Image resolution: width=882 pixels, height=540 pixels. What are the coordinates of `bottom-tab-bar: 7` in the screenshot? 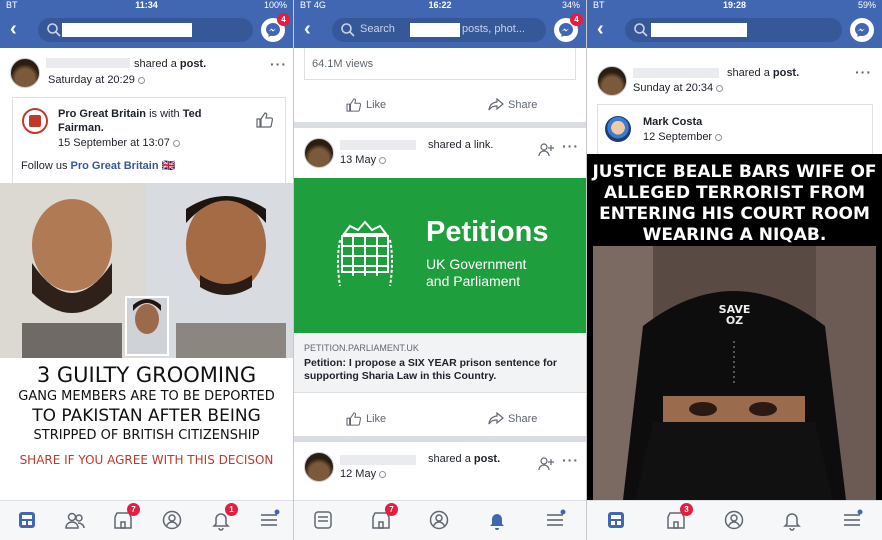 It's located at (440, 520).